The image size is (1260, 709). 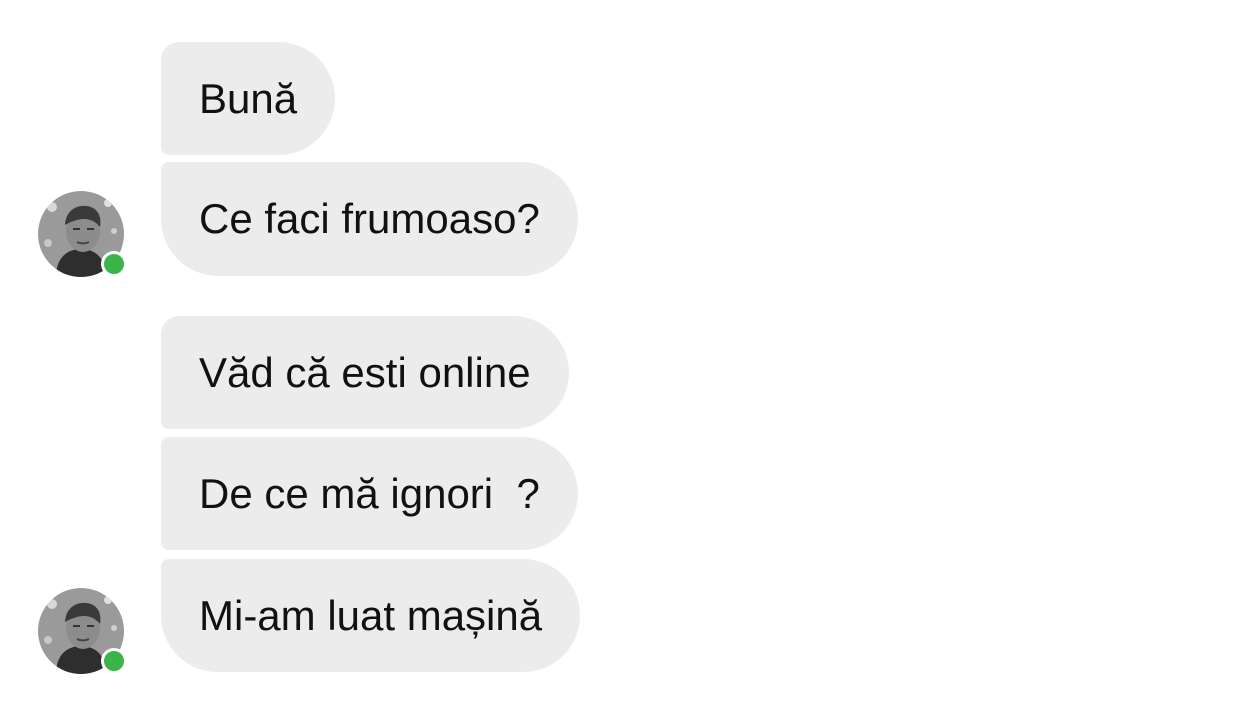 I want to click on message-bubble: Văd că esti online, so click(x=365, y=372).